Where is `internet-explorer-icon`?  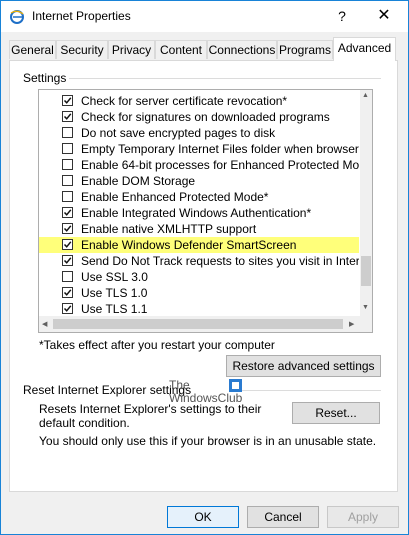 internet-explorer-icon is located at coordinates (17, 17).